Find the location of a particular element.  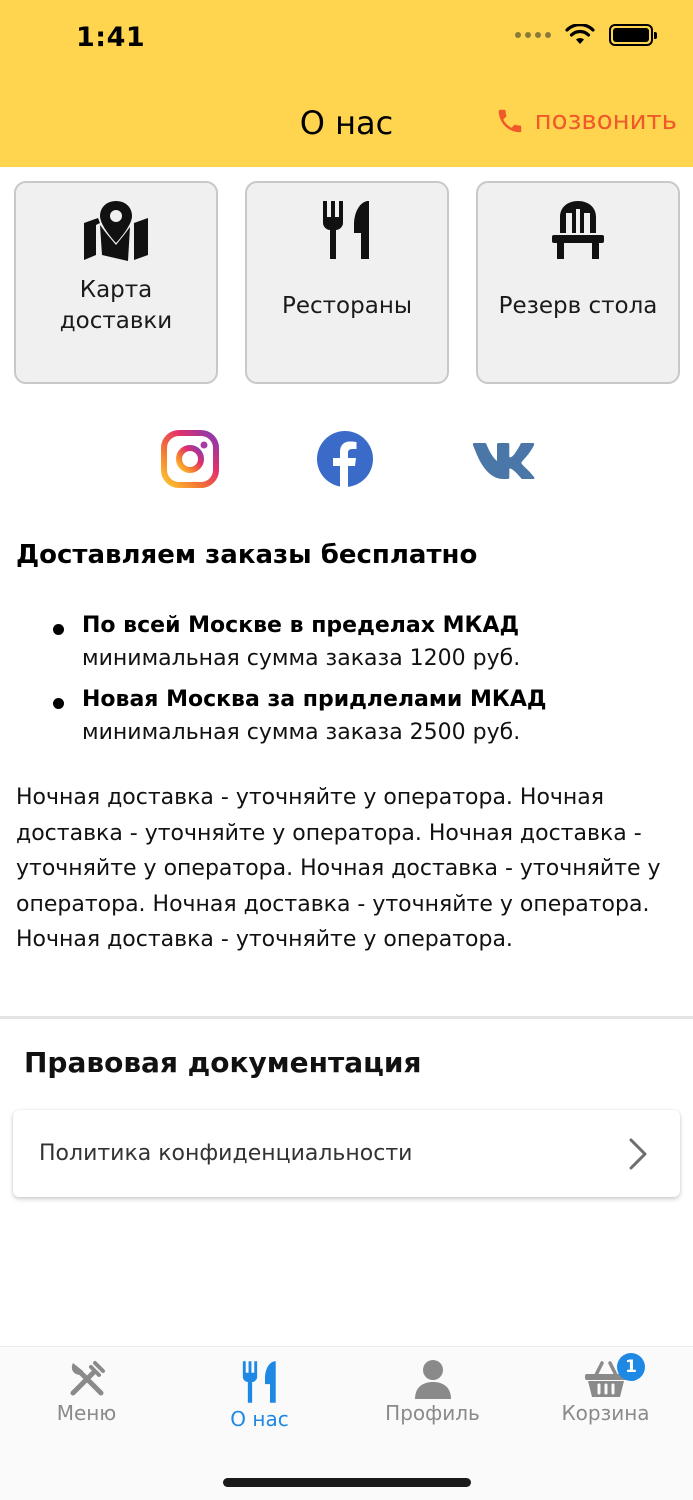

instagram-icon is located at coordinates (190, 459).